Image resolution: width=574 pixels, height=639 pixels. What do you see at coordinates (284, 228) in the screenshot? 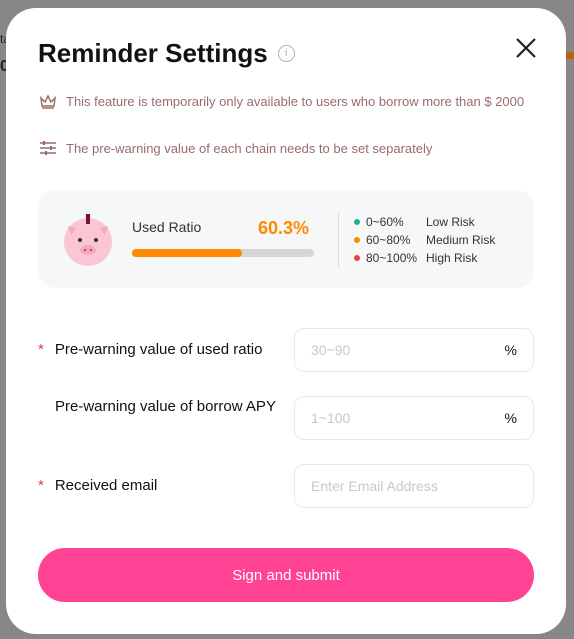
I see `used-ratio-value: 60.3%` at bounding box center [284, 228].